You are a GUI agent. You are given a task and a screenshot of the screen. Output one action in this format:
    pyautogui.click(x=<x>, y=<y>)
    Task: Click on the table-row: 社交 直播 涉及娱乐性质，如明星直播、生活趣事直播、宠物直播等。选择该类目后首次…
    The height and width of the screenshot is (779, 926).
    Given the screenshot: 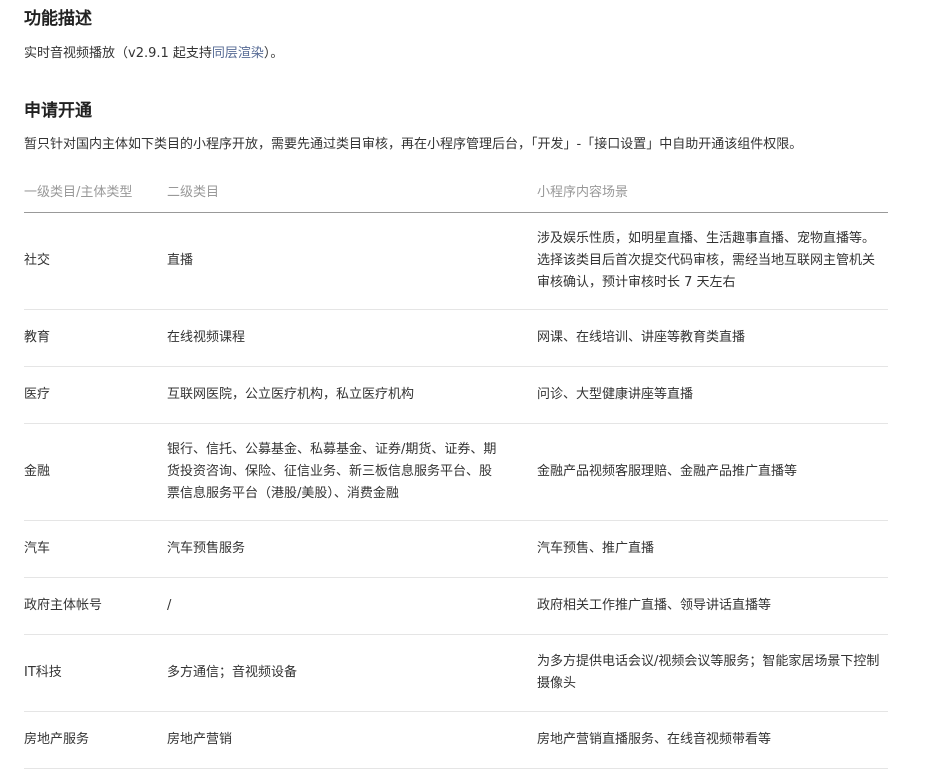 What is the action you would take?
    pyautogui.click(x=456, y=261)
    